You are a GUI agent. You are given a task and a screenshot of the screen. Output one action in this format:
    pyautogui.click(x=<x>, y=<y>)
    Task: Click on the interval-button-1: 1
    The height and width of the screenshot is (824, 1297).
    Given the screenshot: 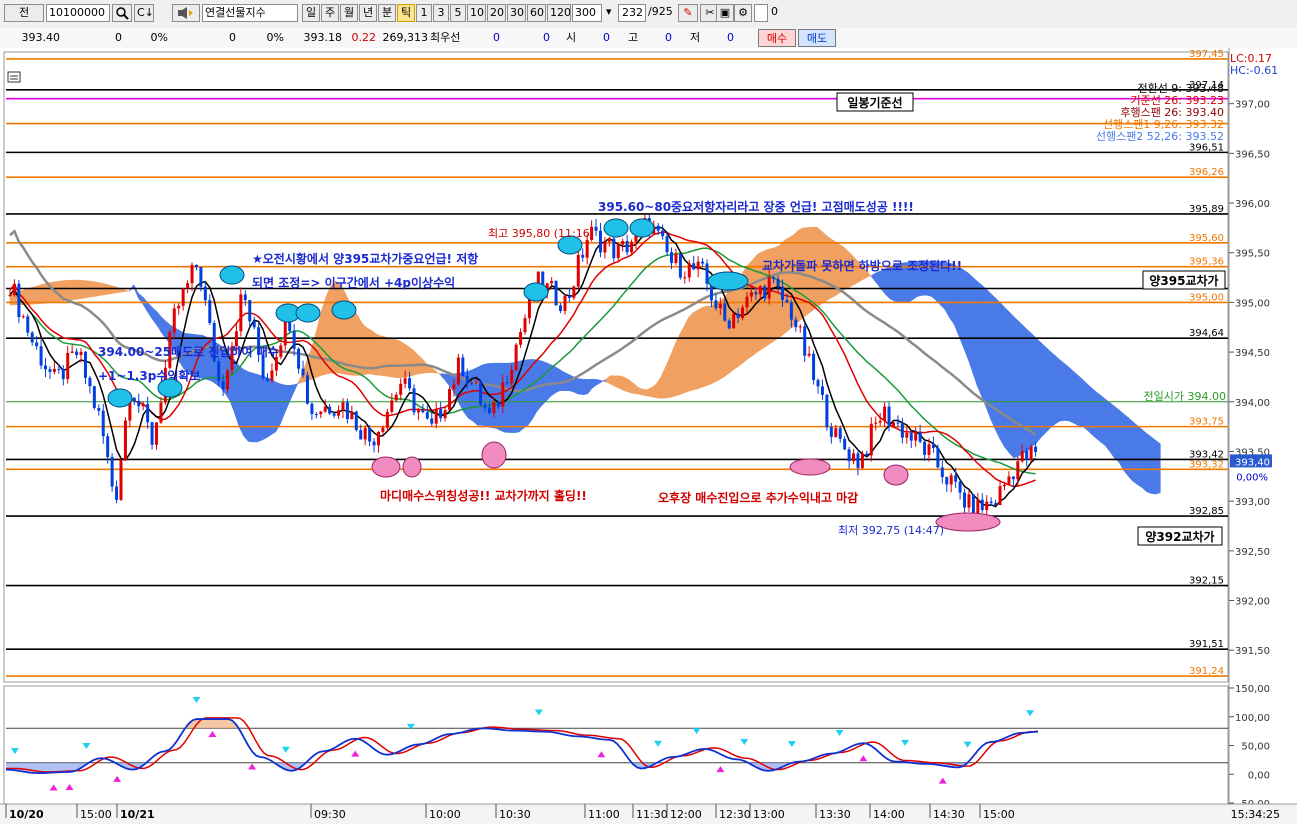 What is the action you would take?
    pyautogui.click(x=424, y=13)
    